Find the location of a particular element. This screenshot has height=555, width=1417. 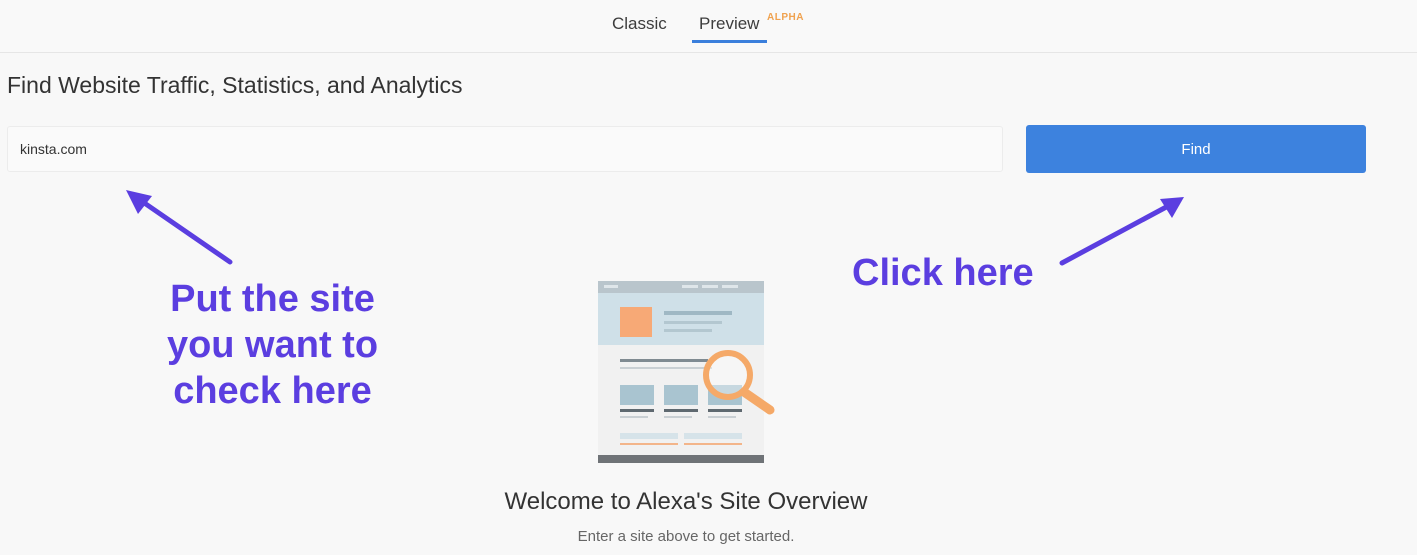

site-overview-illustration is located at coordinates (686, 372).